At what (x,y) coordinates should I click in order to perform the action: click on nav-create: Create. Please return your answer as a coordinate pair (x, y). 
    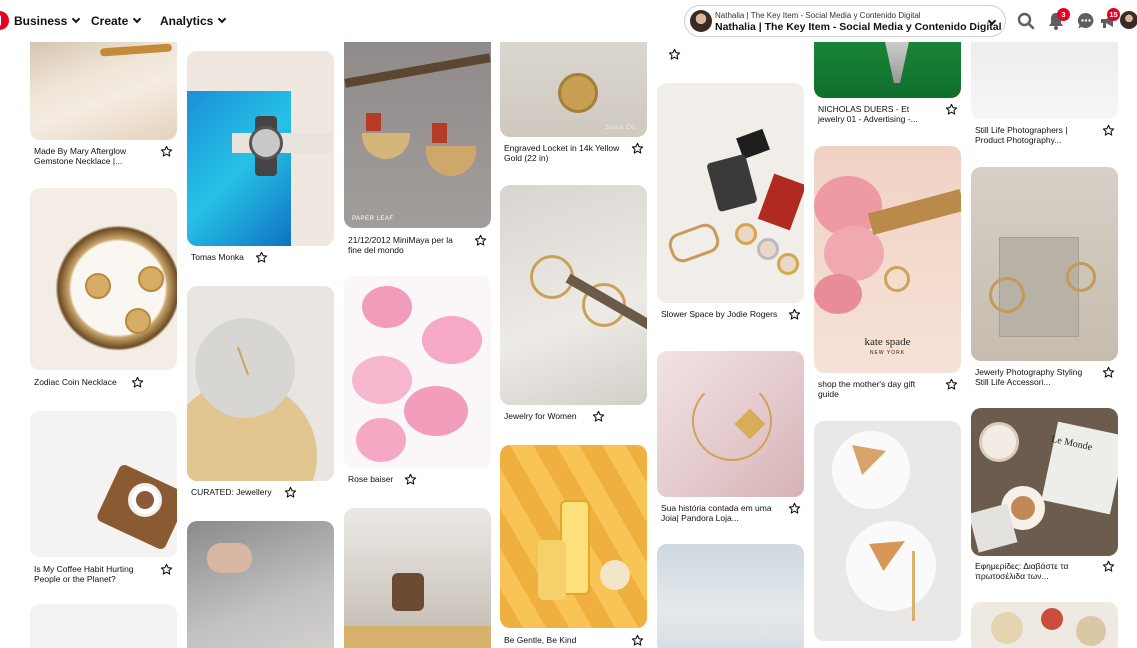
    Looking at the image, I should click on (116, 21).